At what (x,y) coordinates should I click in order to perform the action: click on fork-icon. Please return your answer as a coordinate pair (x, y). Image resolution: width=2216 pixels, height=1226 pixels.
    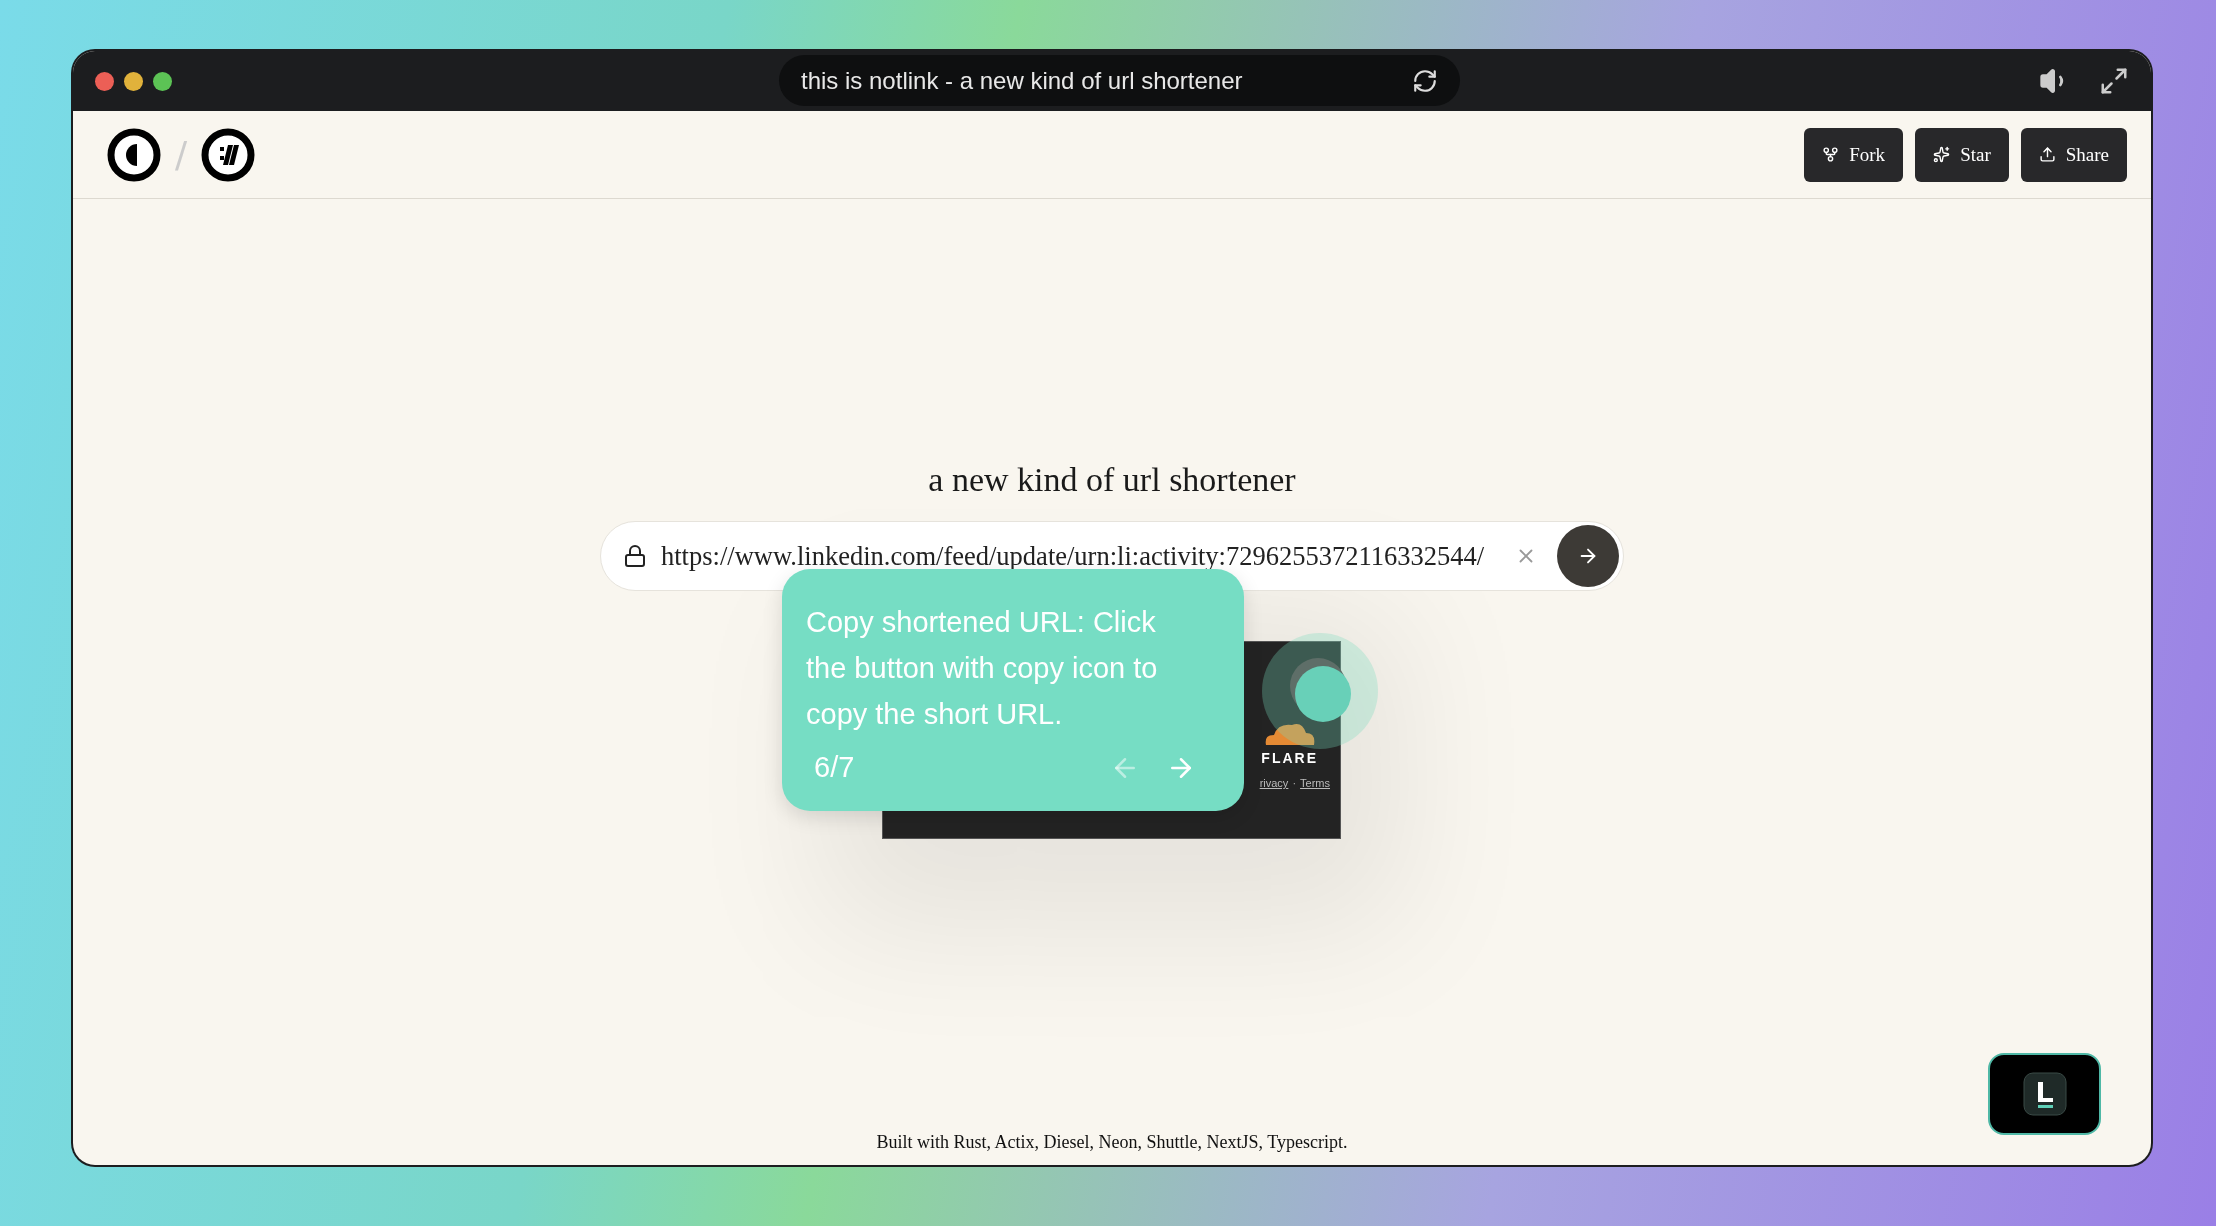
    Looking at the image, I should click on (1831, 154).